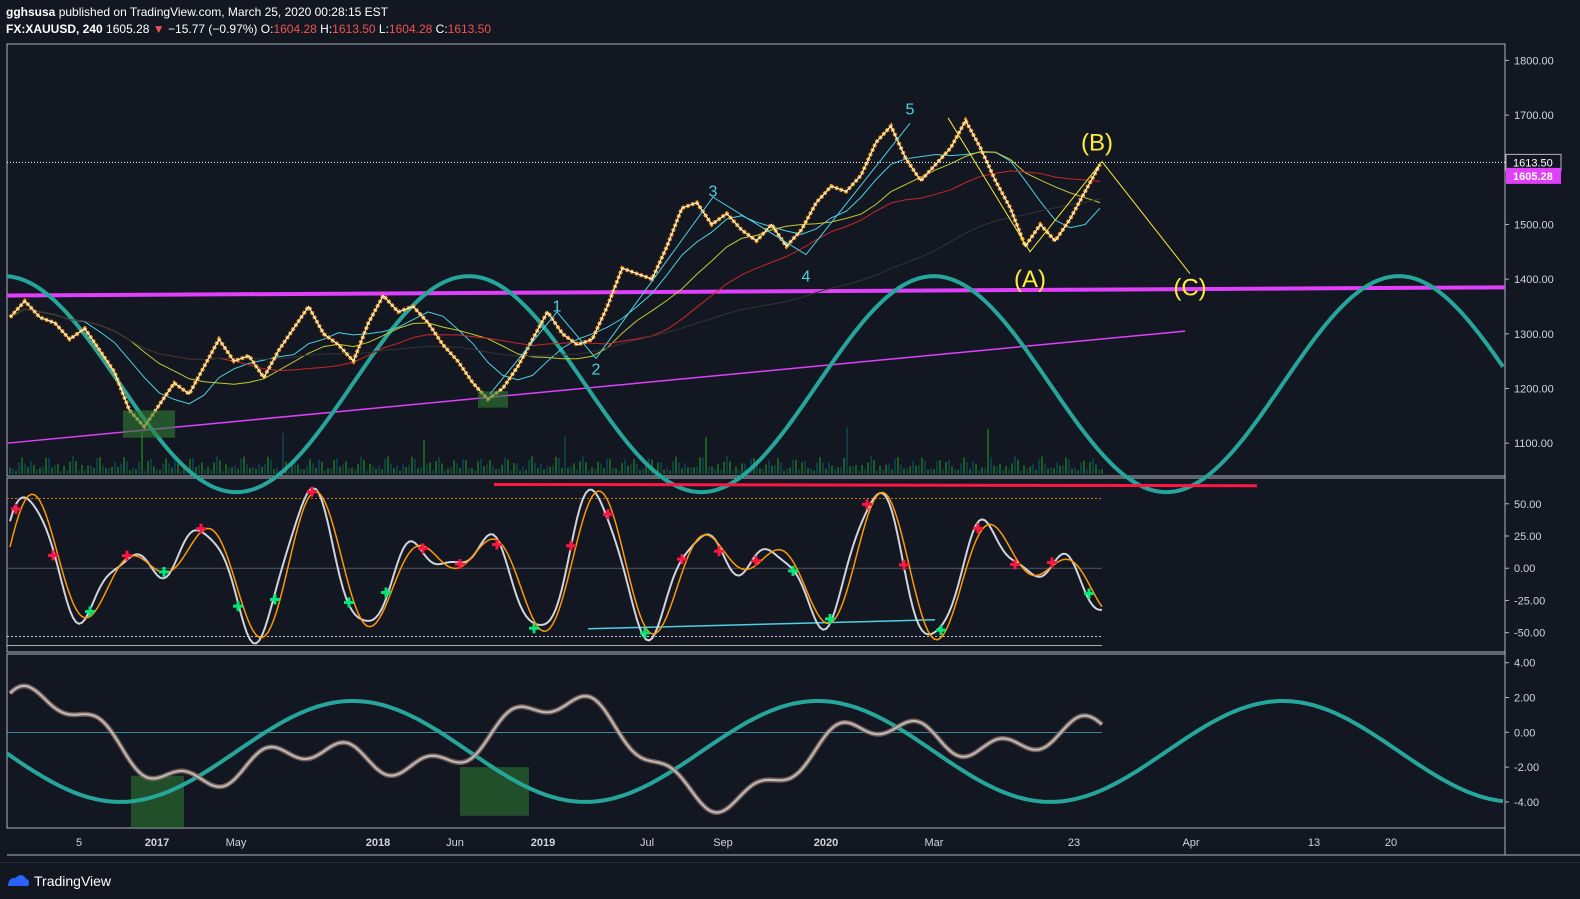 The image size is (1580, 899). I want to click on osc2-tick-label: -2.00, so click(1526, 768).